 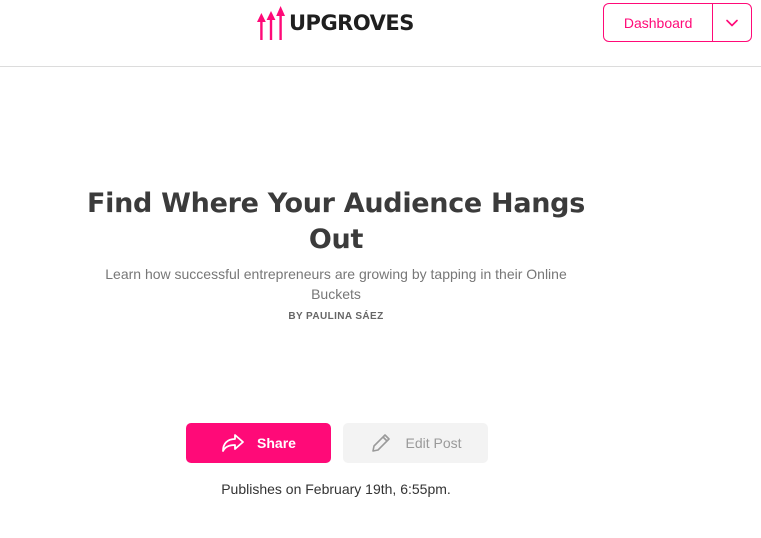 I want to click on dashboard-button-group: Dashboard, so click(x=677, y=22).